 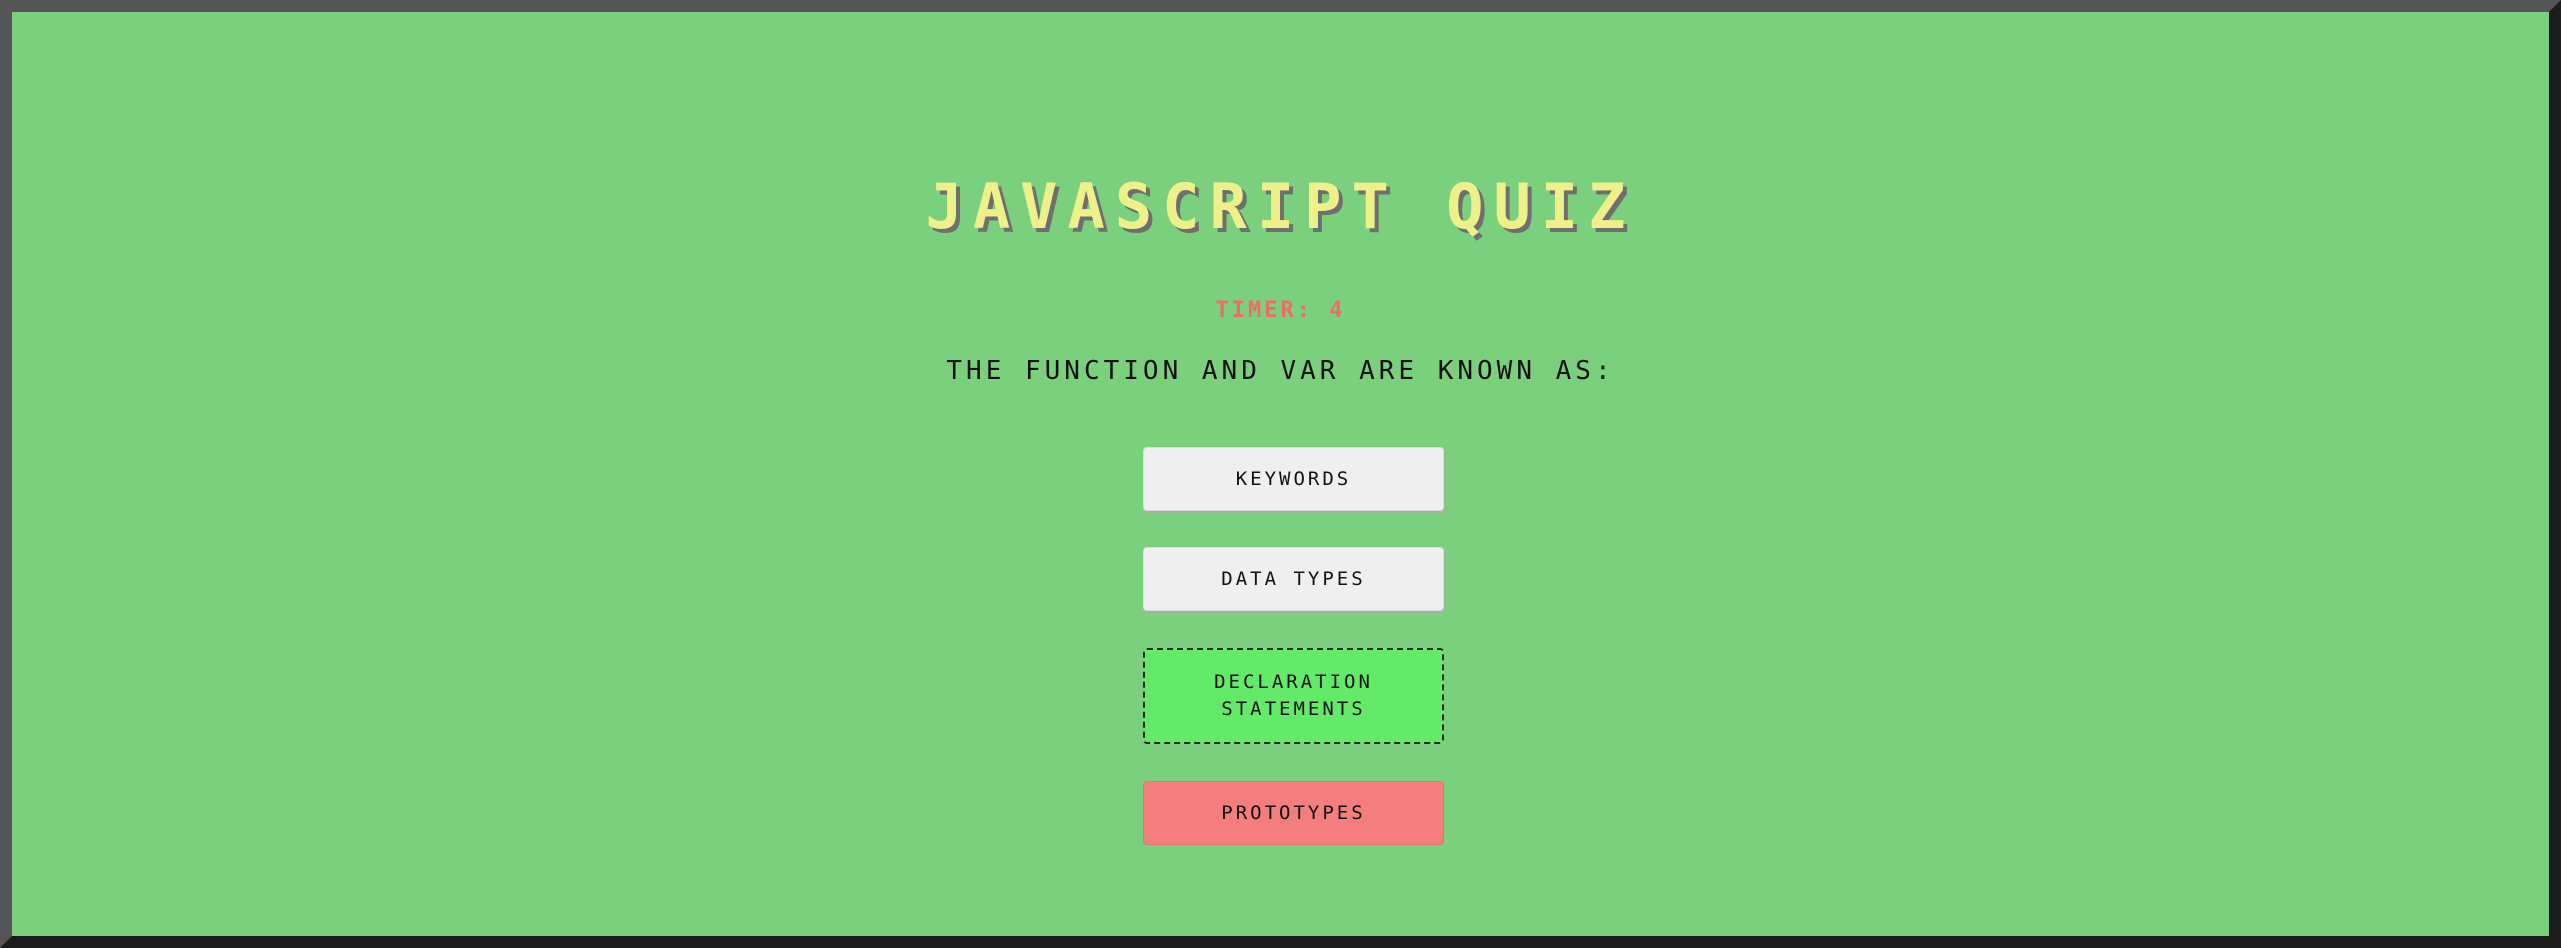 I want to click on page-title: JAVASCRIPT QUIZ, so click(x=1280, y=206).